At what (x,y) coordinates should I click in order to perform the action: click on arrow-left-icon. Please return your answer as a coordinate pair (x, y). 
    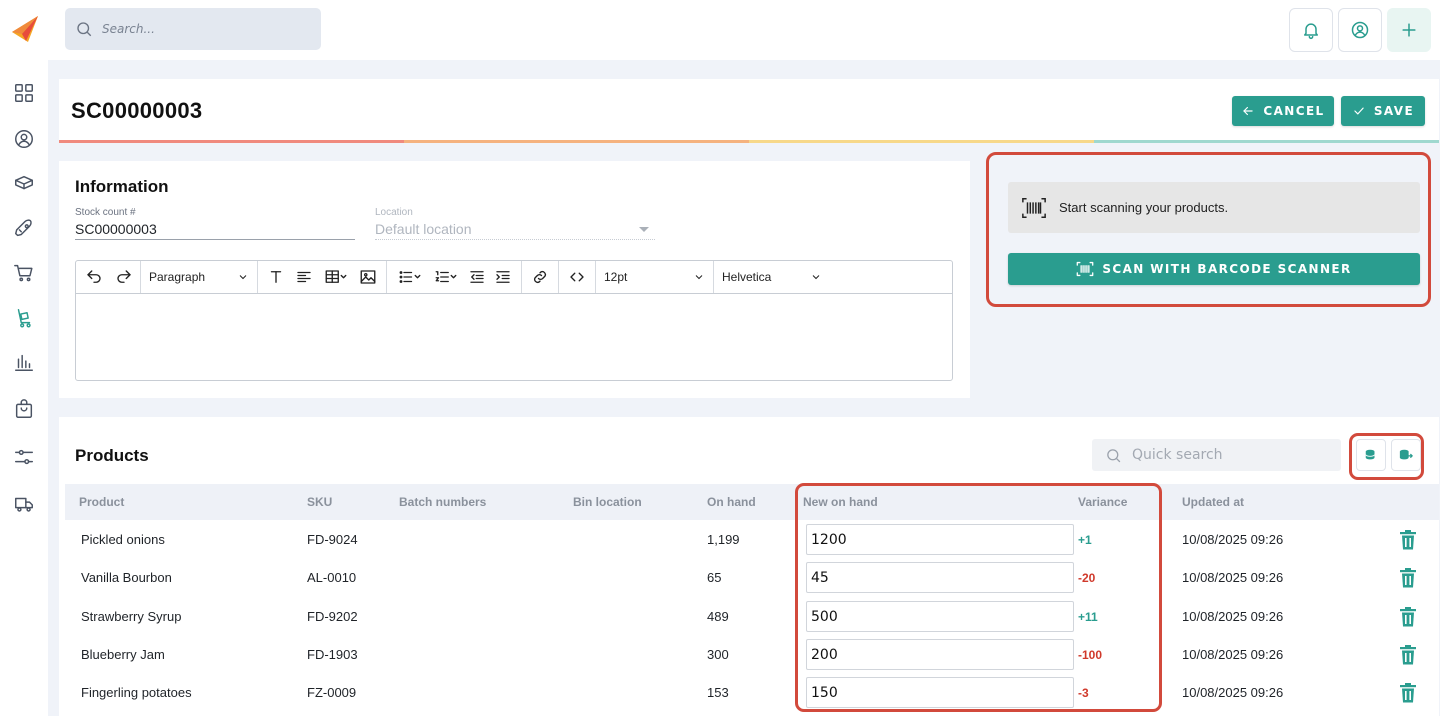
    Looking at the image, I should click on (1248, 111).